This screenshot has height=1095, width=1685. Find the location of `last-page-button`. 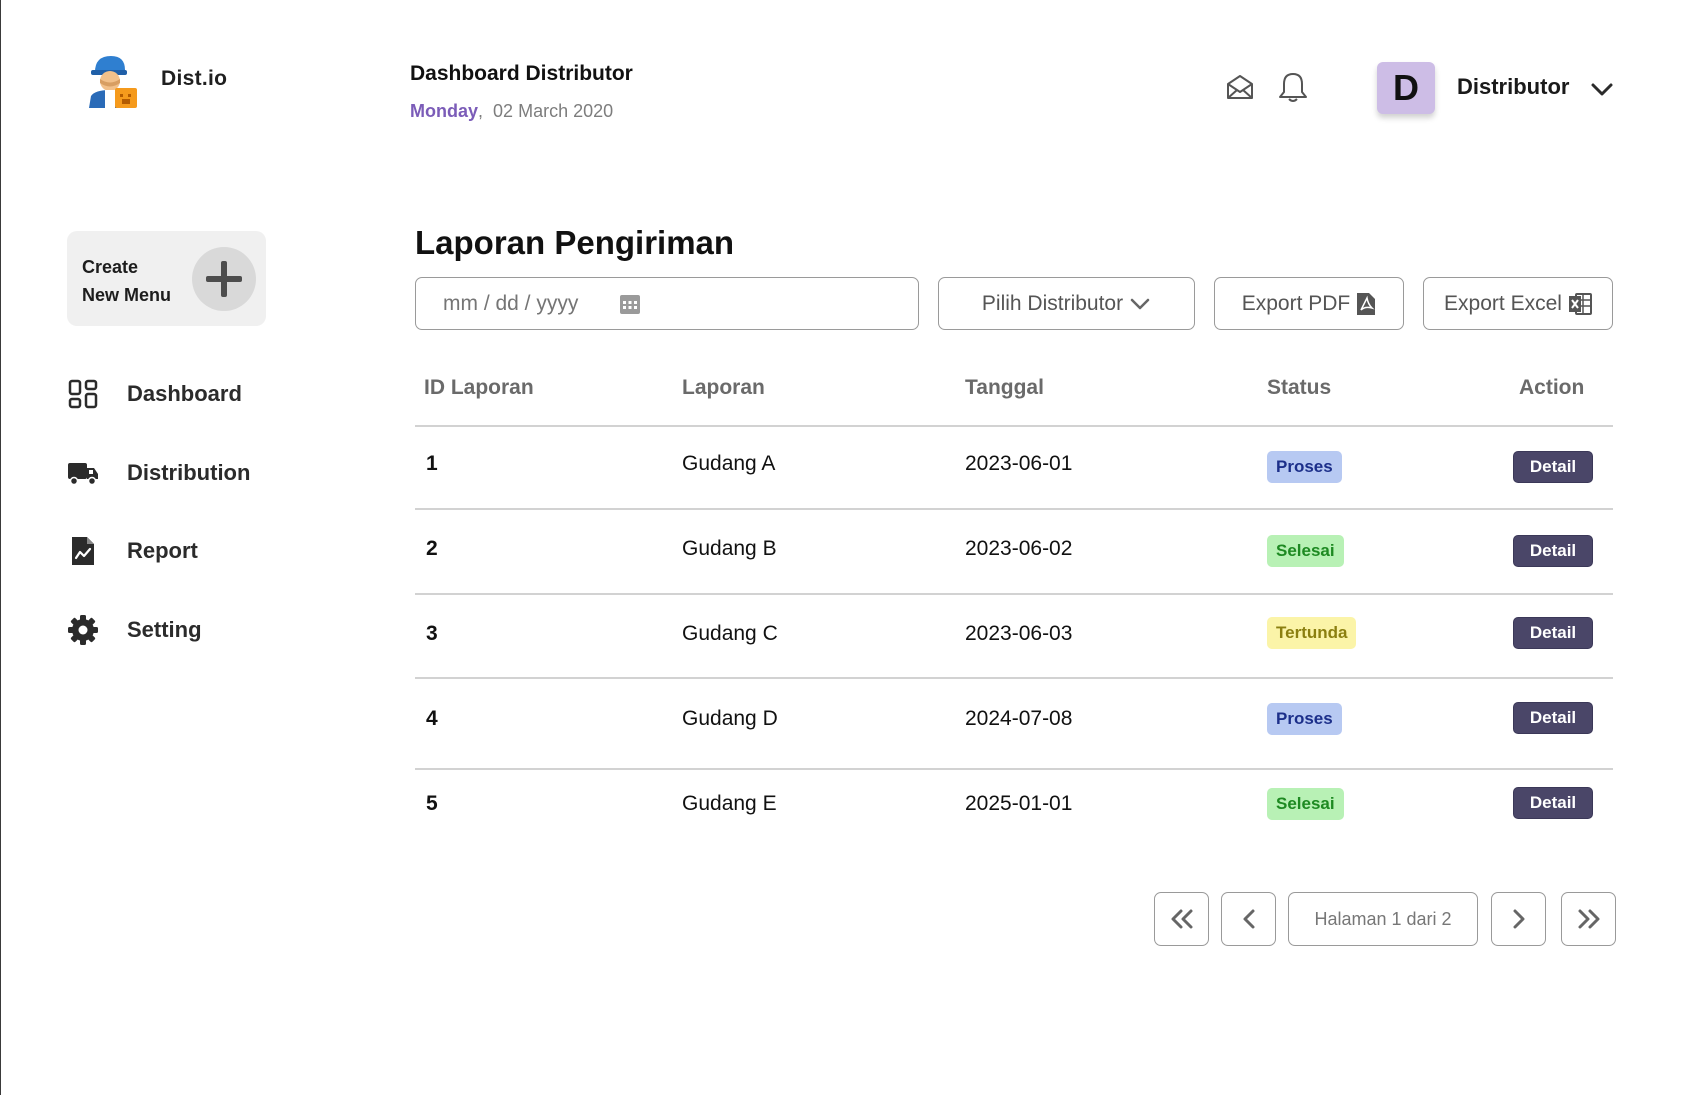

last-page-button is located at coordinates (1588, 919).